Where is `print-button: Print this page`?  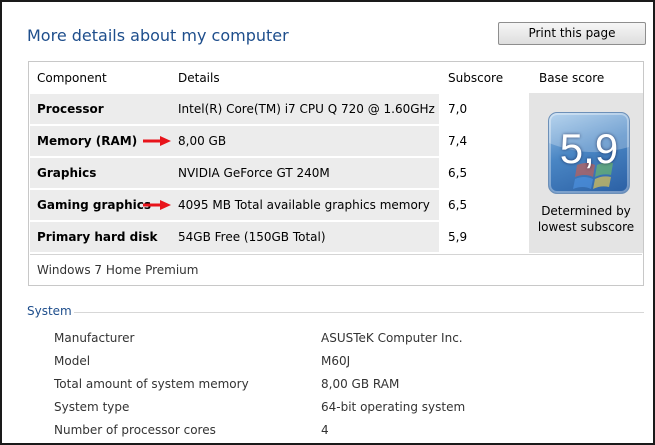
print-button: Print this page is located at coordinates (572, 33).